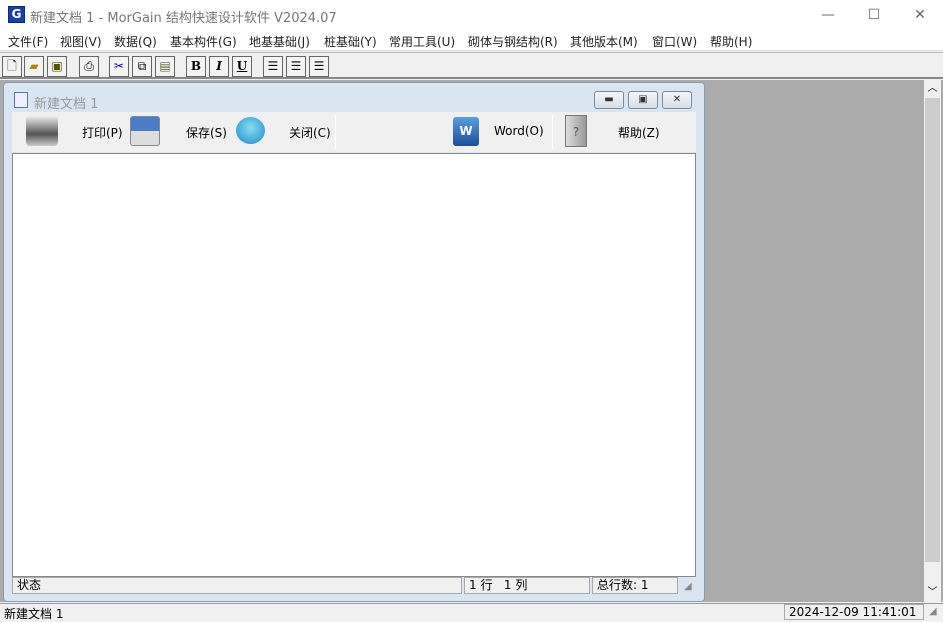 Image resolution: width=943 pixels, height=622 pixels. Describe the element at coordinates (145, 131) in the screenshot. I see `save-disk-icon` at that location.